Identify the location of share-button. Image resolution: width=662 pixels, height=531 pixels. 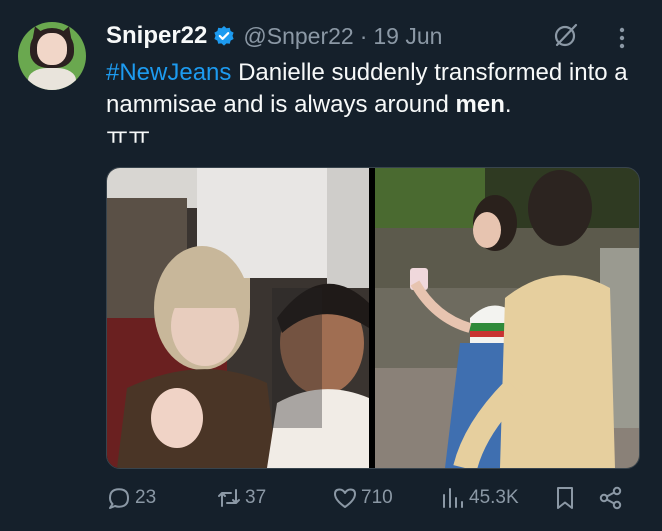
(611, 498).